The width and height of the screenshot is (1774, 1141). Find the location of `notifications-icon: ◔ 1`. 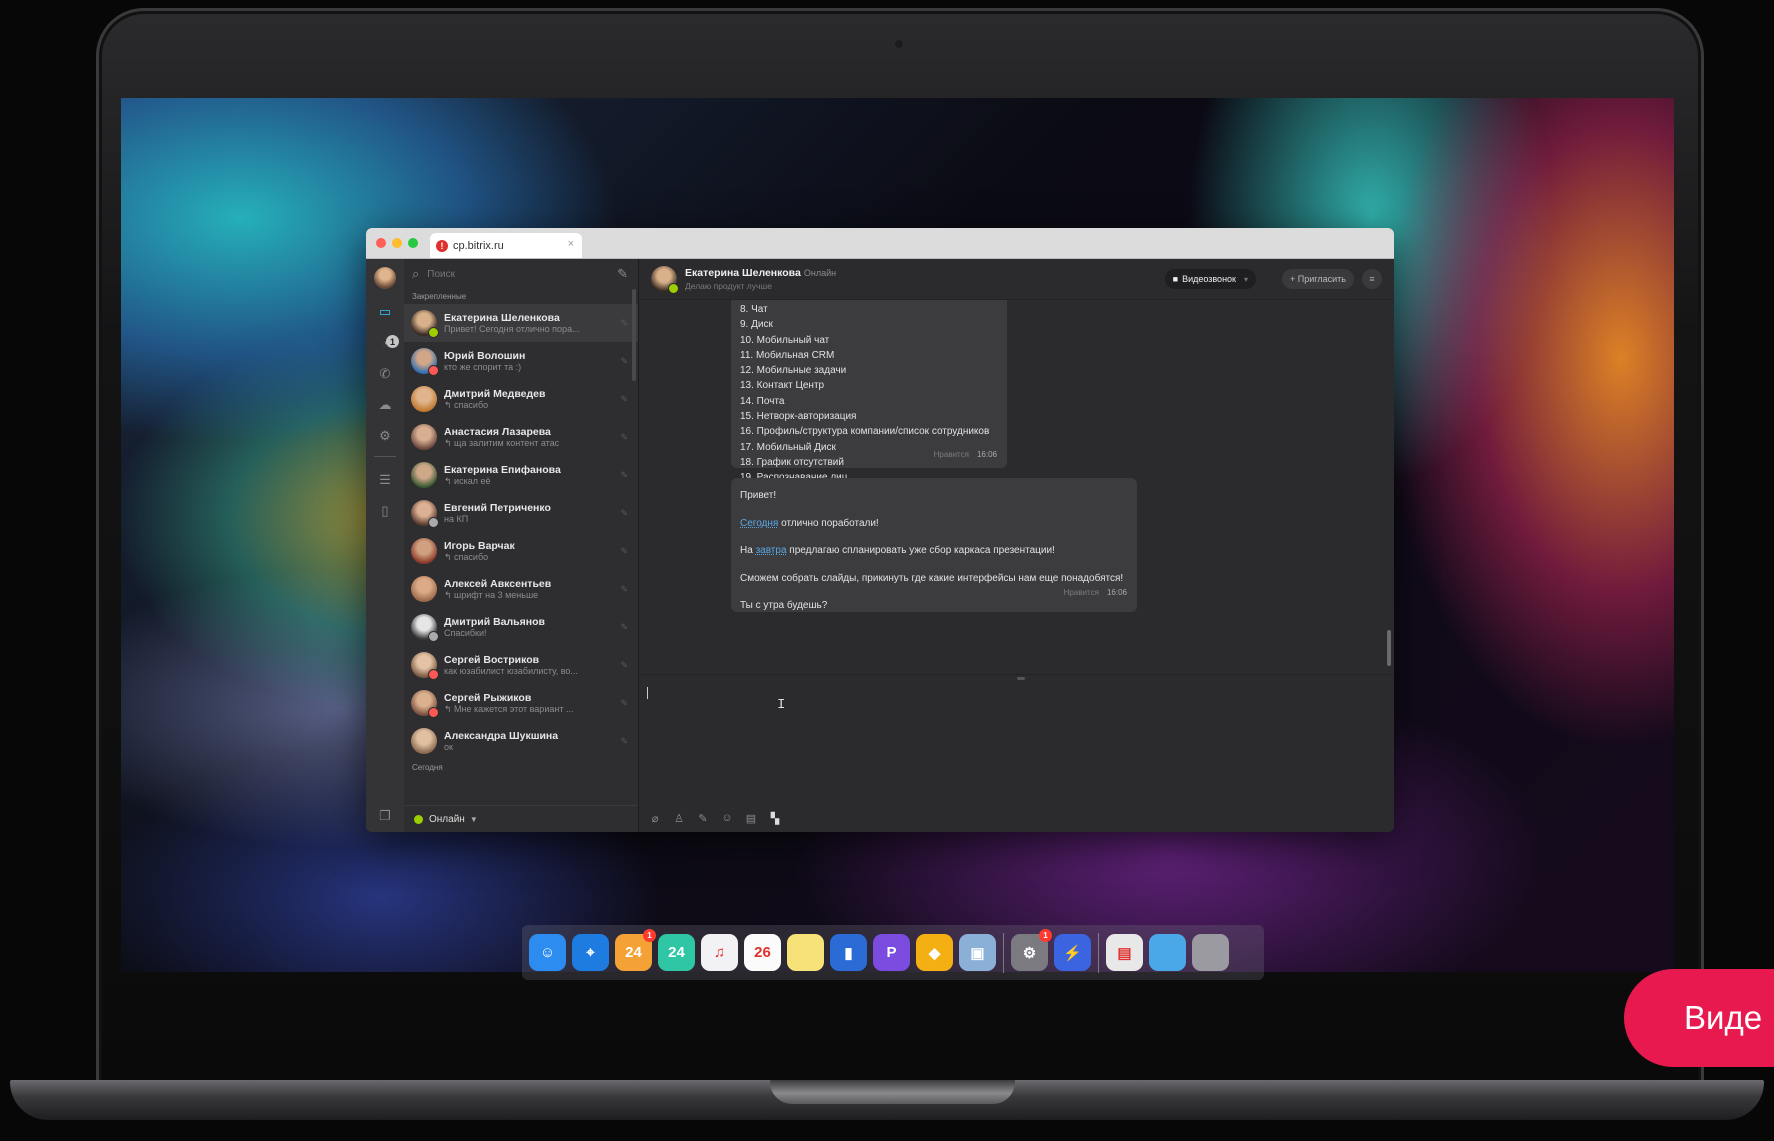

notifications-icon: ◔ 1 is located at coordinates (387, 343).